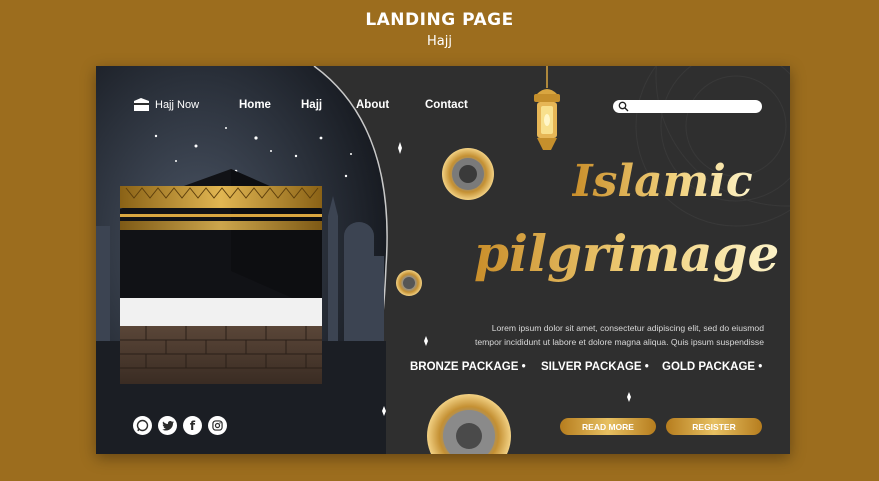 The width and height of the screenshot is (879, 481). Describe the element at coordinates (627, 253) in the screenshot. I see `headline-line-2: pilgrimage` at that location.